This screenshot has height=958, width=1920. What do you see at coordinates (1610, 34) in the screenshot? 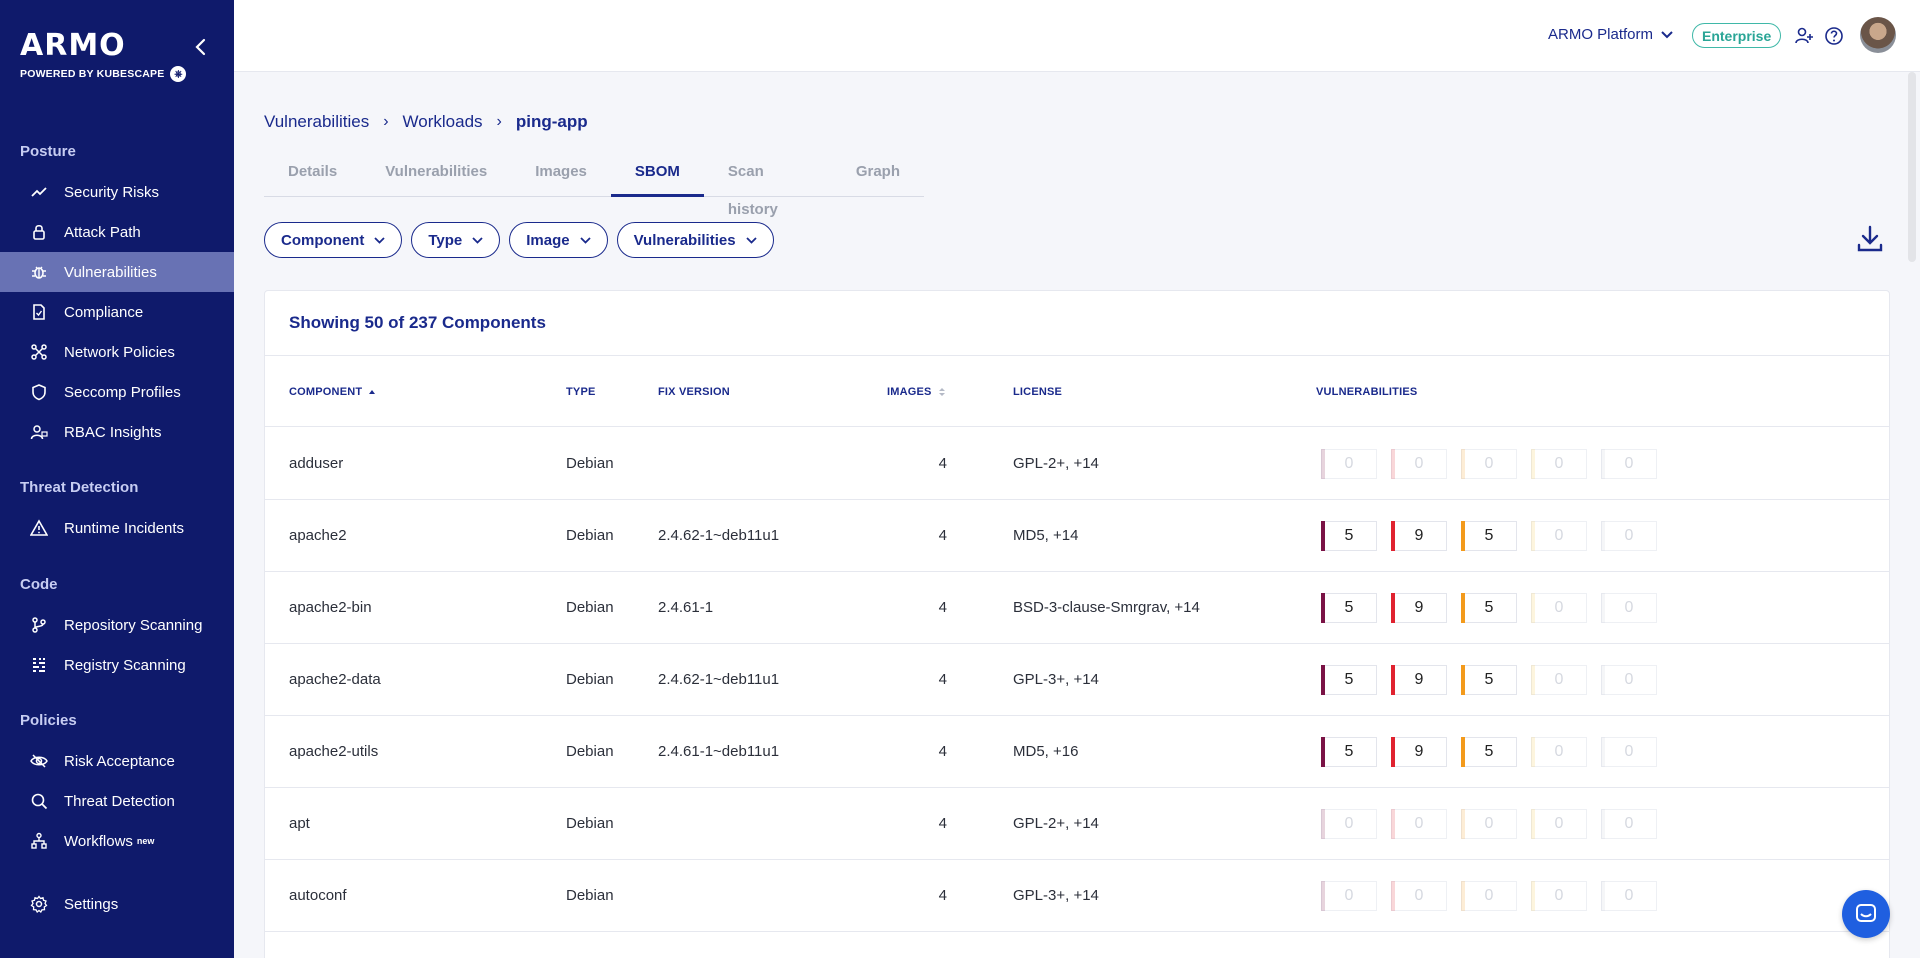
I see `platform-selector: ARMO Platform` at bounding box center [1610, 34].